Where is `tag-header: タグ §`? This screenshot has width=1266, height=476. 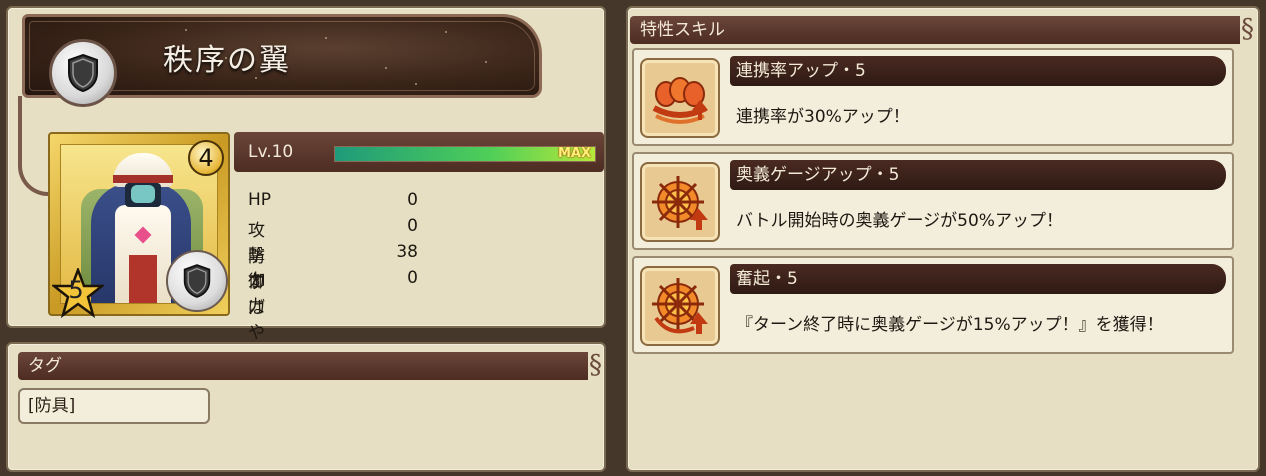 tag-header: タグ § is located at coordinates (310, 365).